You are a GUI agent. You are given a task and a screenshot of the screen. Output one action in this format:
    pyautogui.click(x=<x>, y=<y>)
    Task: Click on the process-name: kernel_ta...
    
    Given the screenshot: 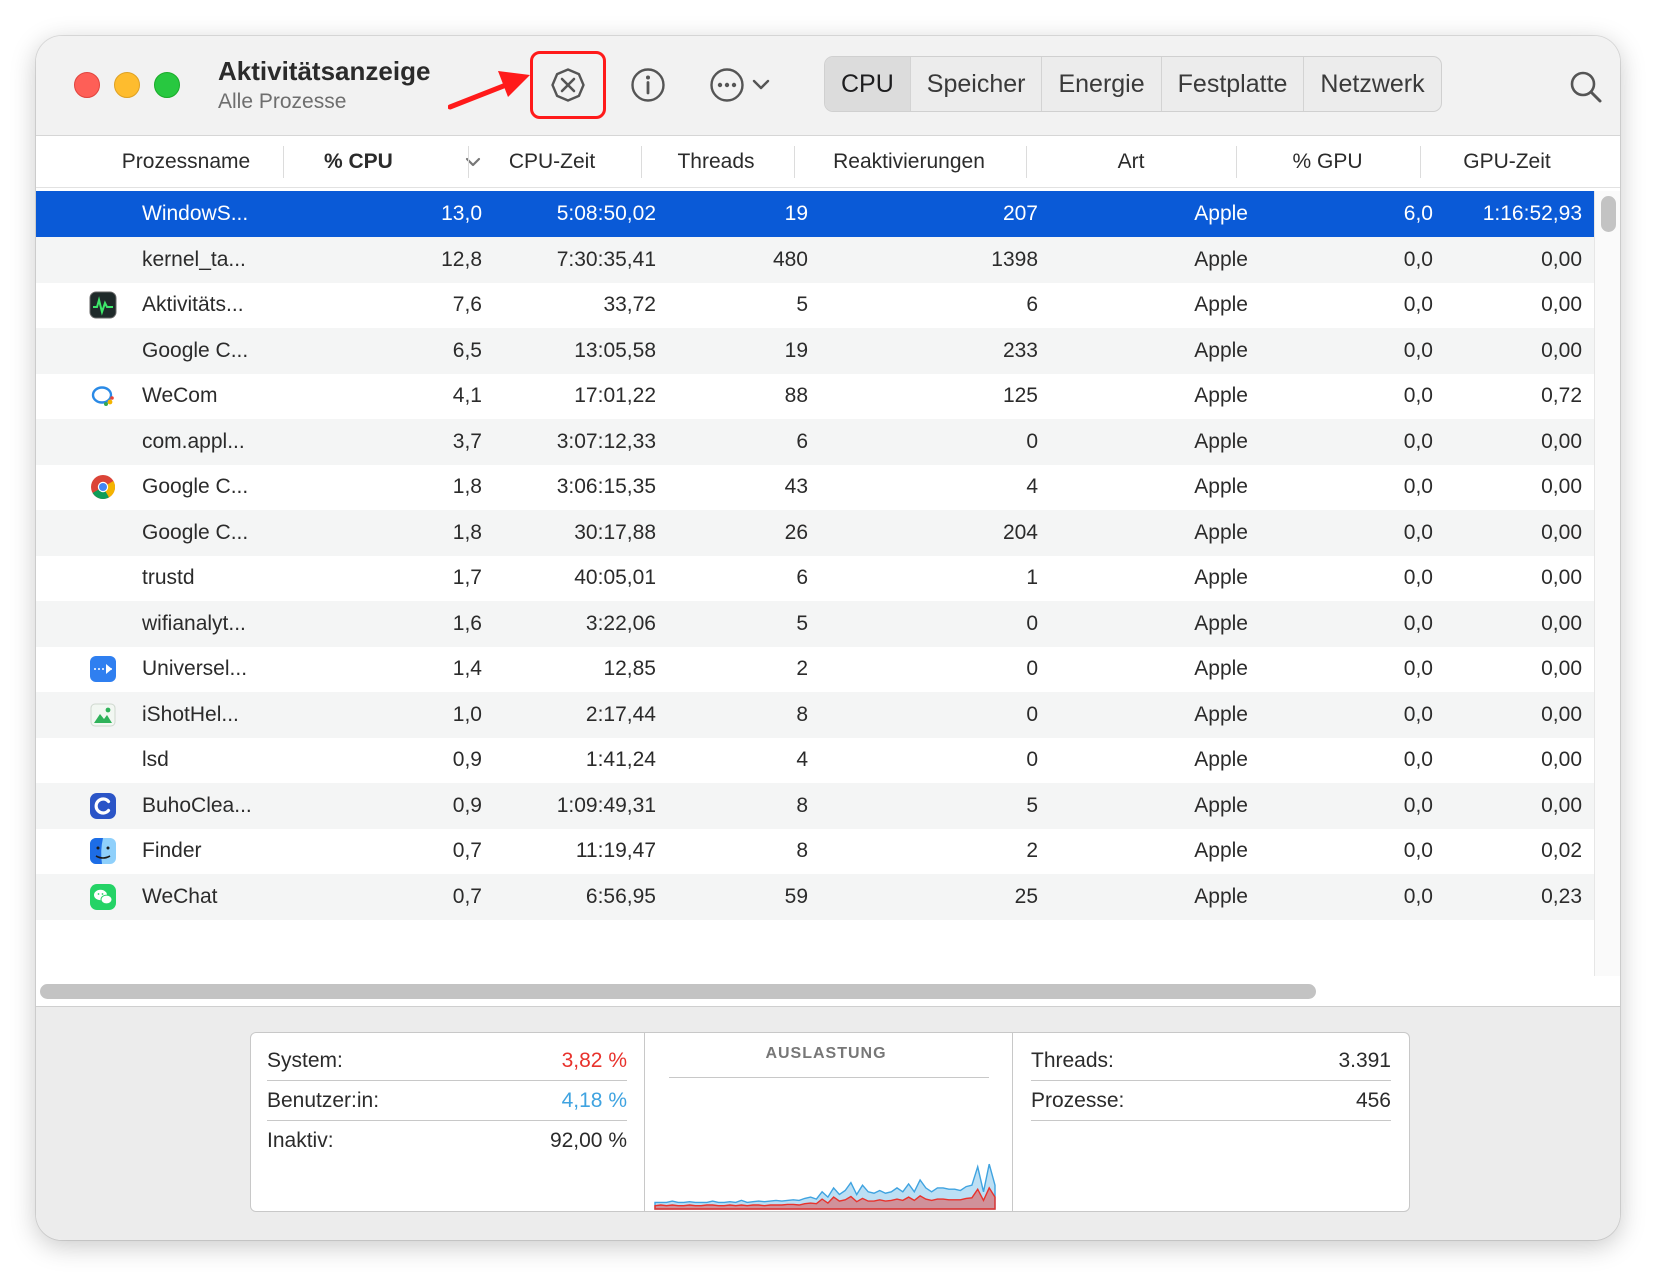 What is the action you would take?
    pyautogui.click(x=194, y=259)
    